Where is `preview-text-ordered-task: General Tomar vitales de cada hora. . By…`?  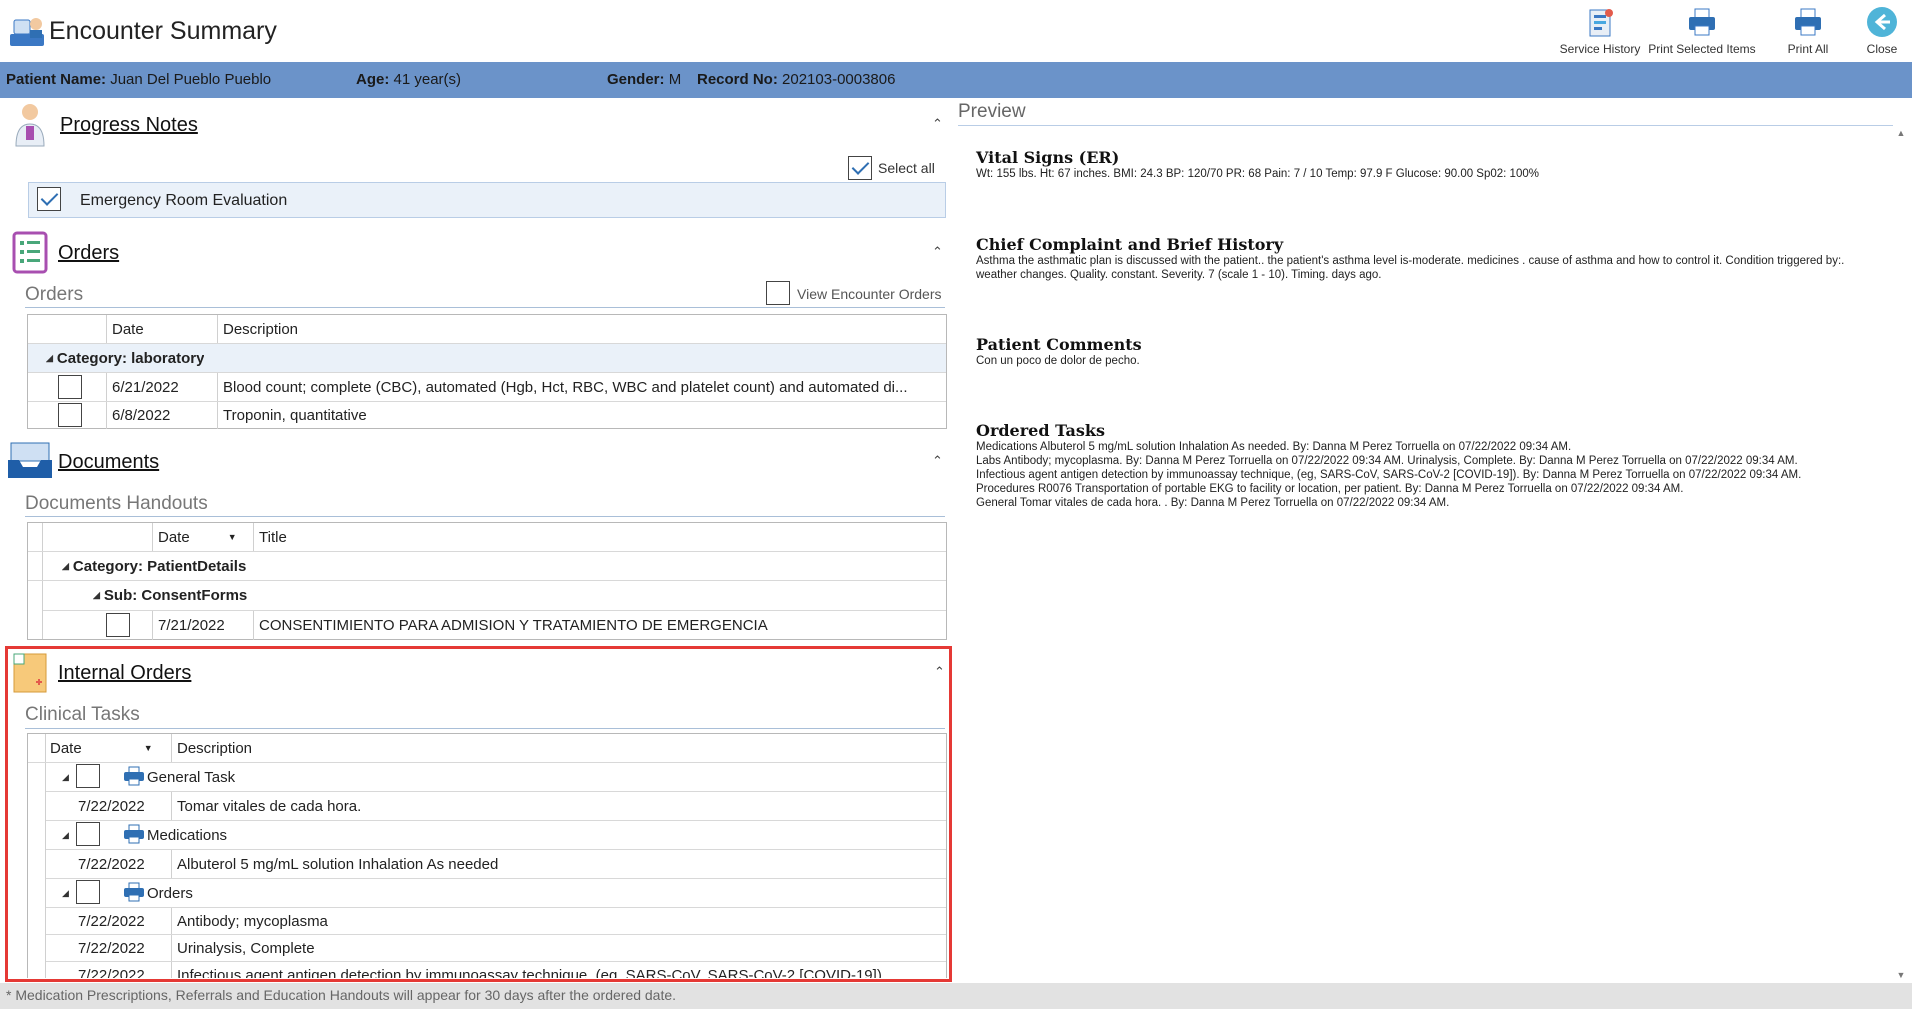
preview-text-ordered-task: General Tomar vitales de cada hora. . By… is located at coordinates (1213, 503).